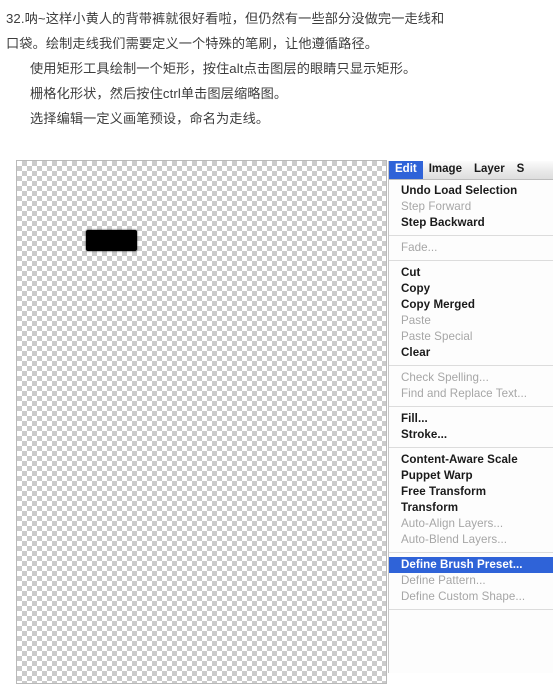 The image size is (553, 697). Describe the element at coordinates (471, 508) in the screenshot. I see `menu-item-transform: Transform` at that location.